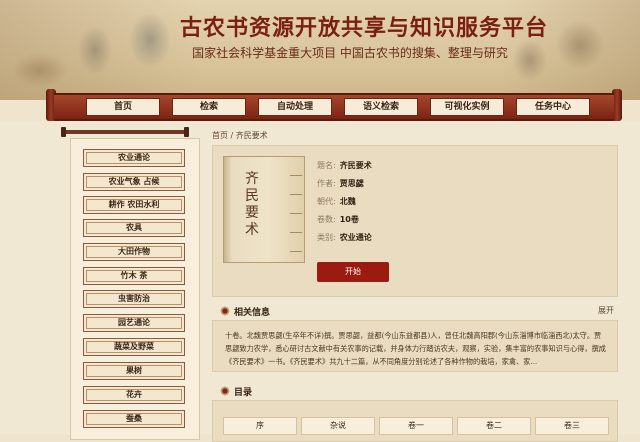 Image resolution: width=640 pixels, height=442 pixels. What do you see at coordinates (134, 371) in the screenshot?
I see `category-fruit-trees: 果树` at bounding box center [134, 371].